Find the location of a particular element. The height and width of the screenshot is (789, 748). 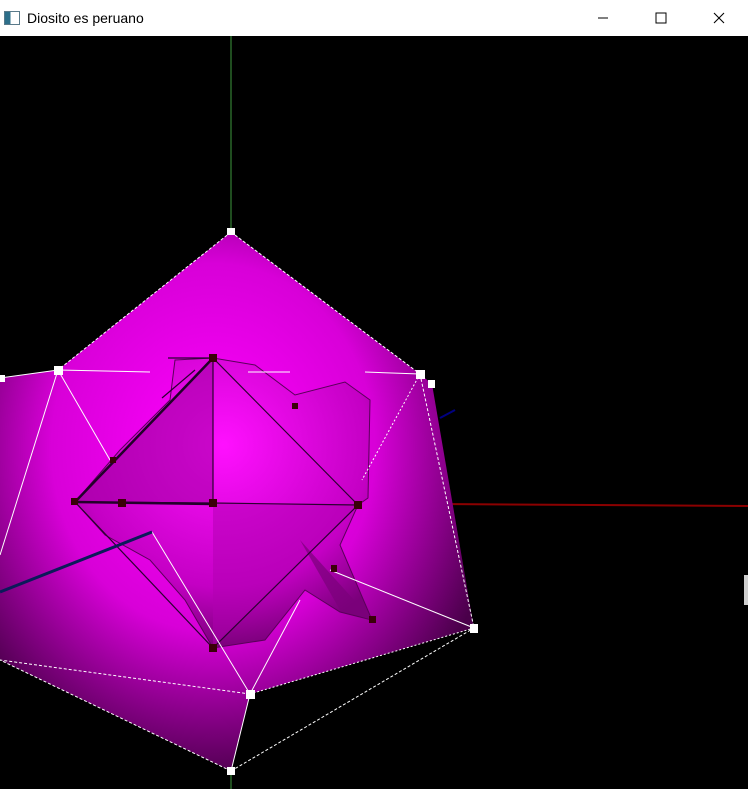

app-window-icon is located at coordinates (12, 18).